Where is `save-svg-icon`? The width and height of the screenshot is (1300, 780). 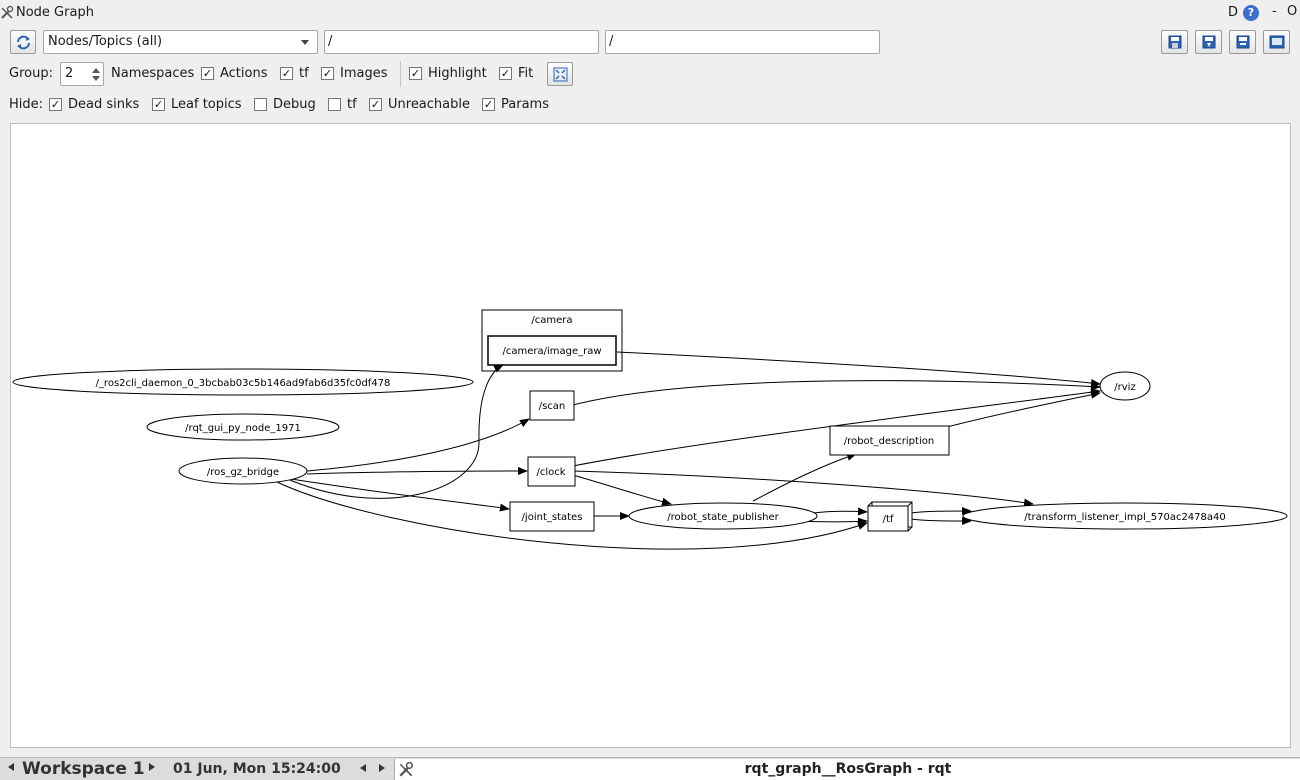 save-svg-icon is located at coordinates (1243, 42).